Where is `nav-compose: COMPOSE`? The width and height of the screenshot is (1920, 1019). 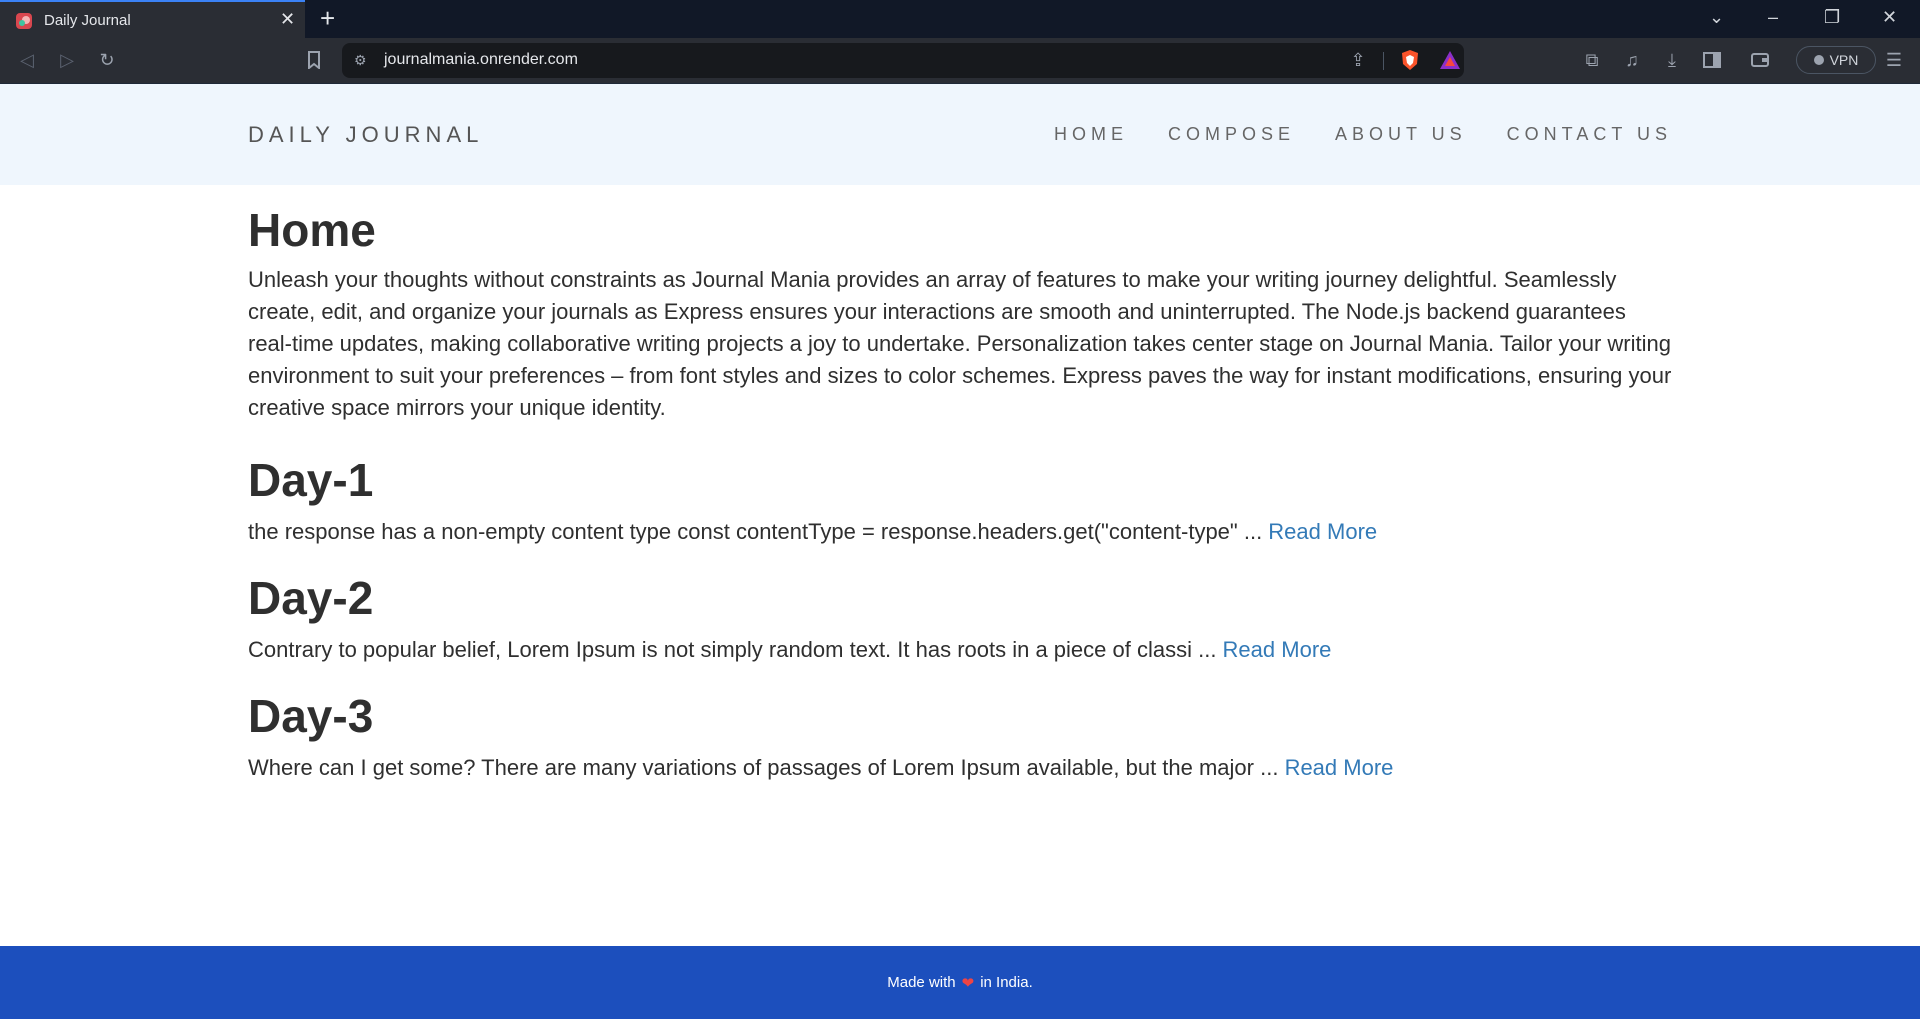 nav-compose: COMPOSE is located at coordinates (1231, 134).